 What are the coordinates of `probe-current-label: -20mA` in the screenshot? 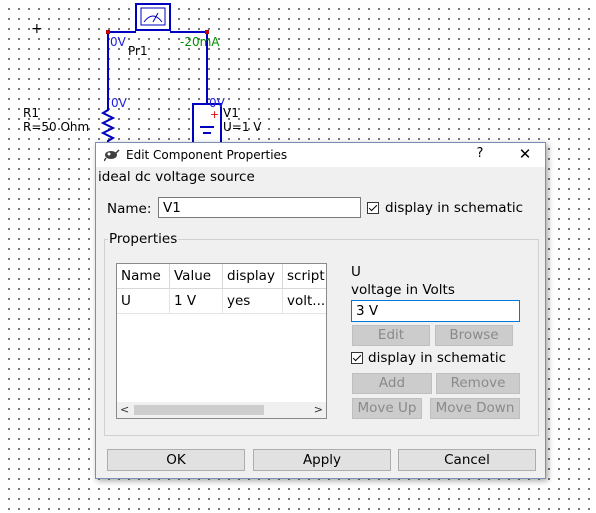 It's located at (200, 42).